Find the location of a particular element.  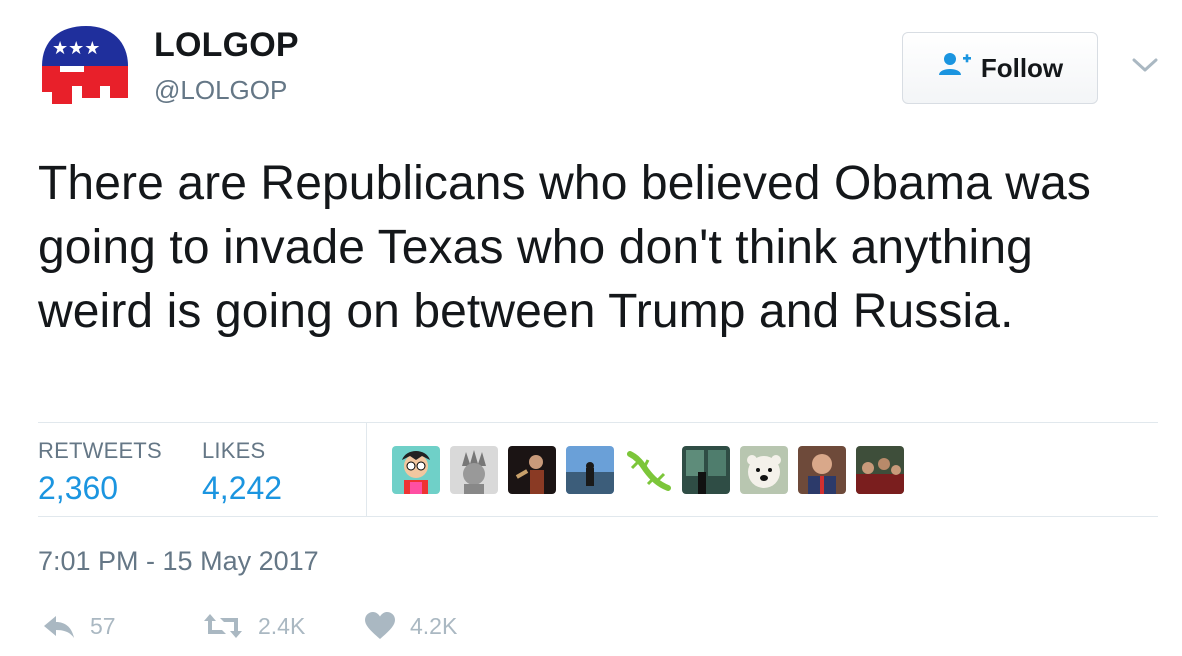

likes-stat: LIKES 4,242 is located at coordinates (242, 472).